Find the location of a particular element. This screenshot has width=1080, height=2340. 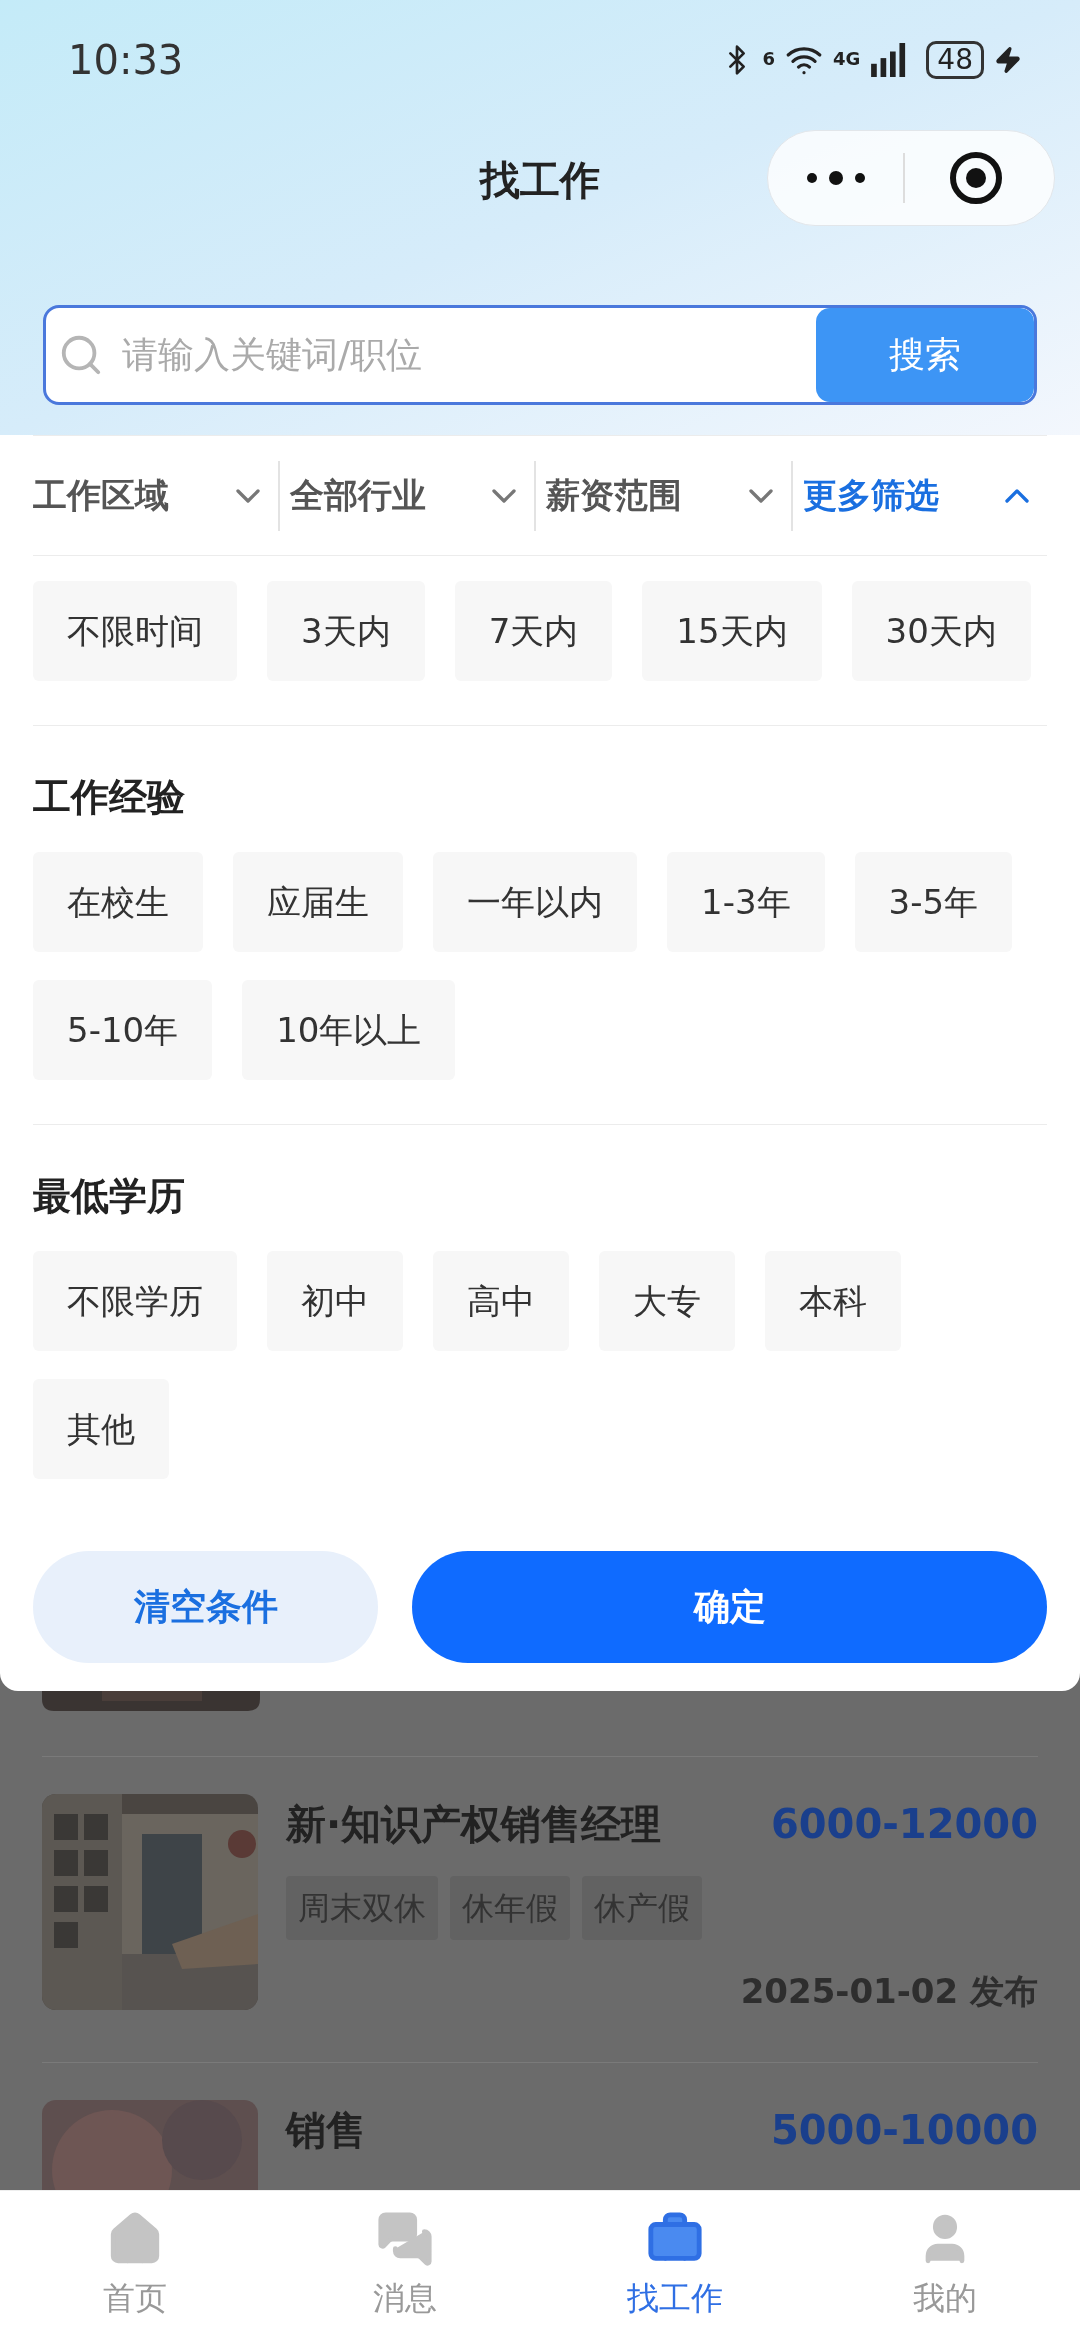

filter-chip: 不限时间 is located at coordinates (135, 631).